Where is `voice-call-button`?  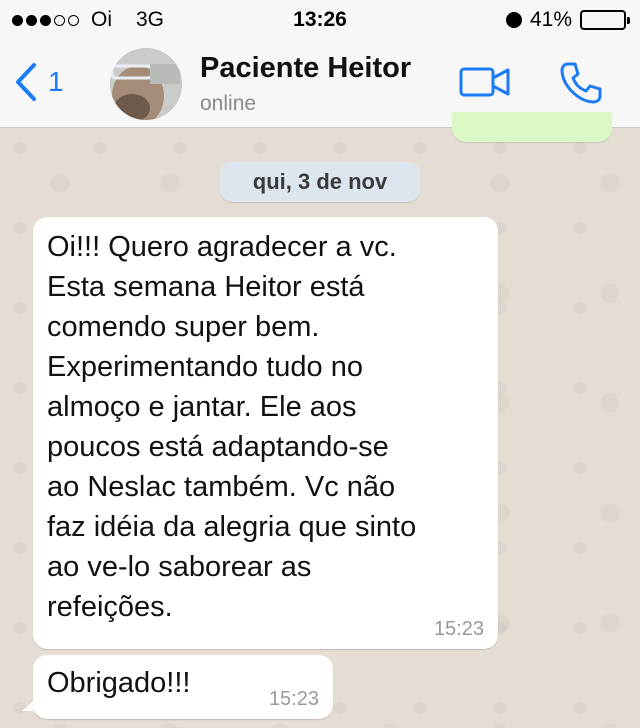 voice-call-button is located at coordinates (581, 85).